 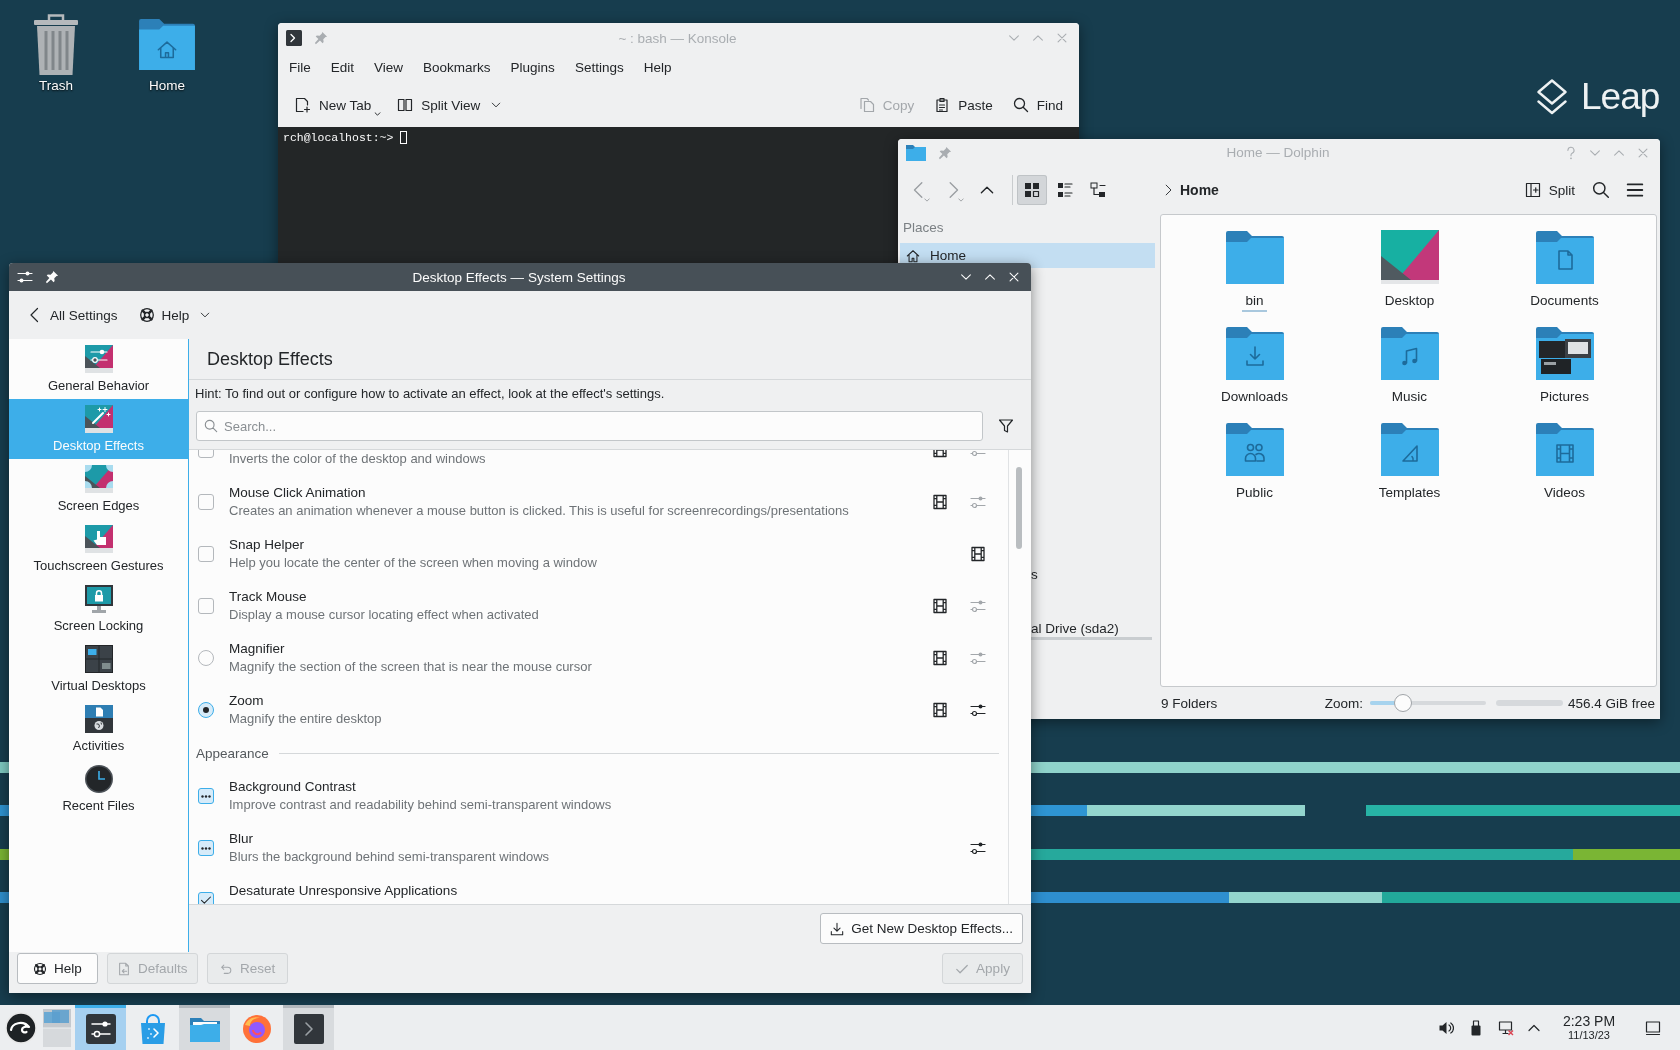 What do you see at coordinates (1032, 190) in the screenshot?
I see `view-mode-button` at bounding box center [1032, 190].